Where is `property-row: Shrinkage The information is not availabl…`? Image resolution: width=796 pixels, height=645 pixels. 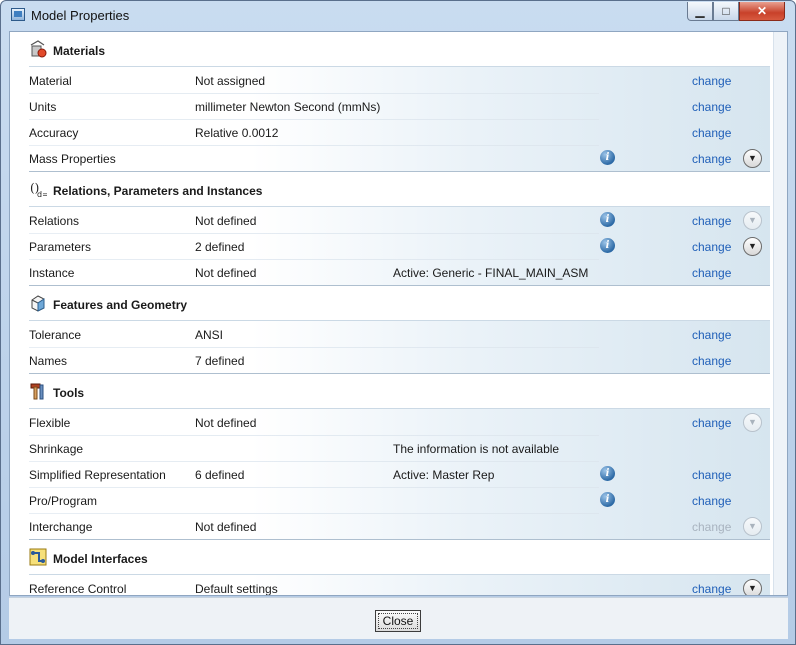 property-row: Shrinkage The information is not availabl… is located at coordinates (399, 448).